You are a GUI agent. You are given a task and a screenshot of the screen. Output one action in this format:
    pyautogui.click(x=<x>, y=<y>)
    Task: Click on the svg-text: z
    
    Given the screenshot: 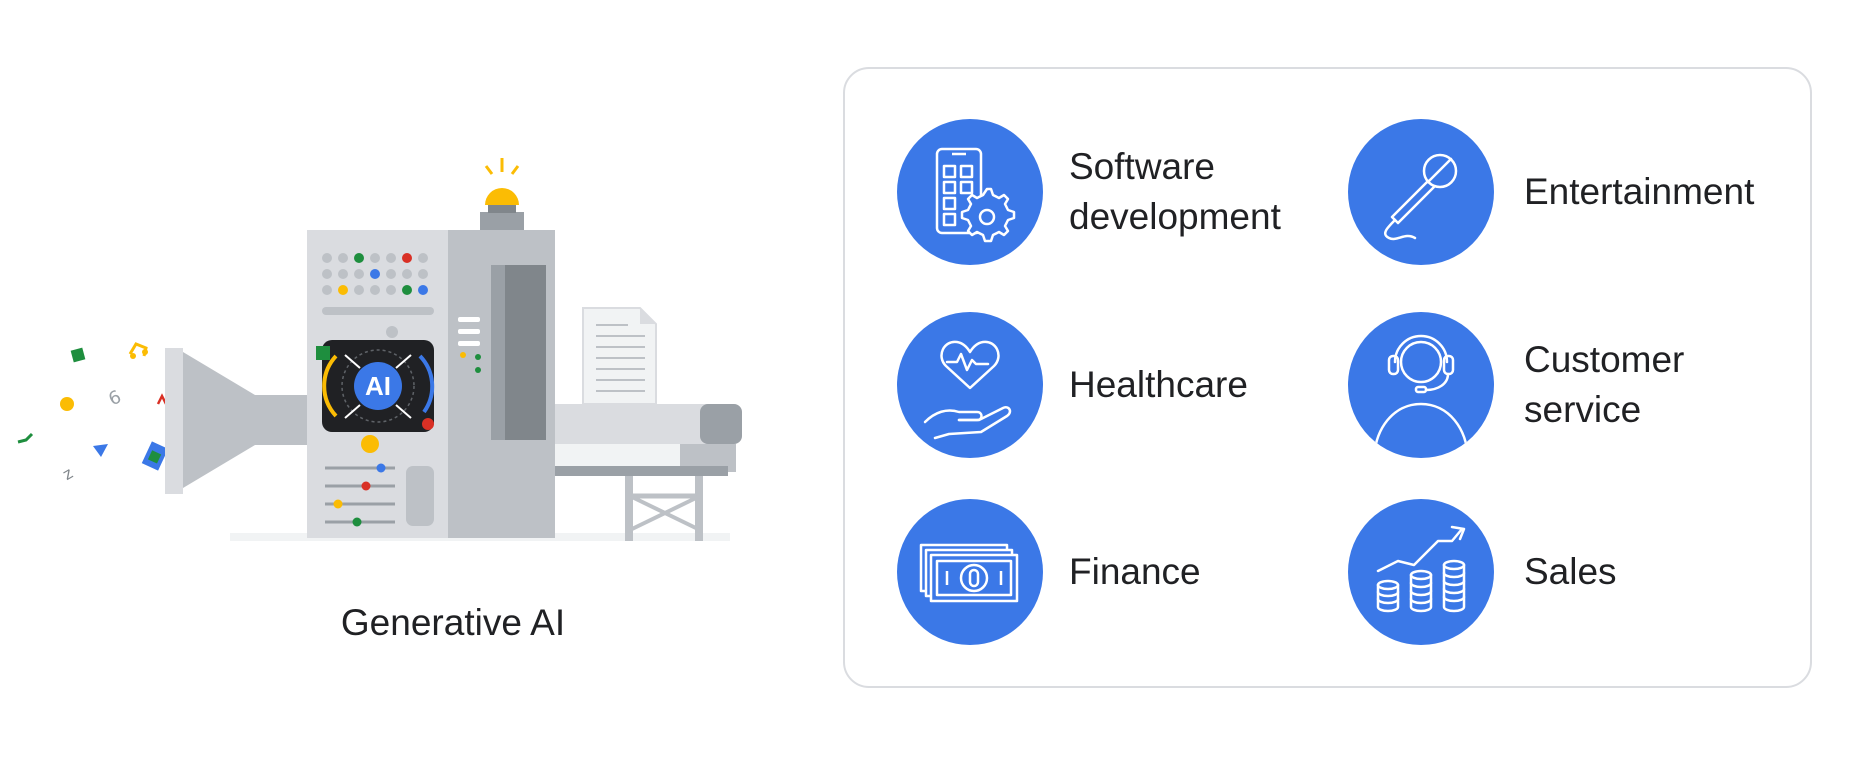 What is the action you would take?
    pyautogui.click(x=67, y=473)
    